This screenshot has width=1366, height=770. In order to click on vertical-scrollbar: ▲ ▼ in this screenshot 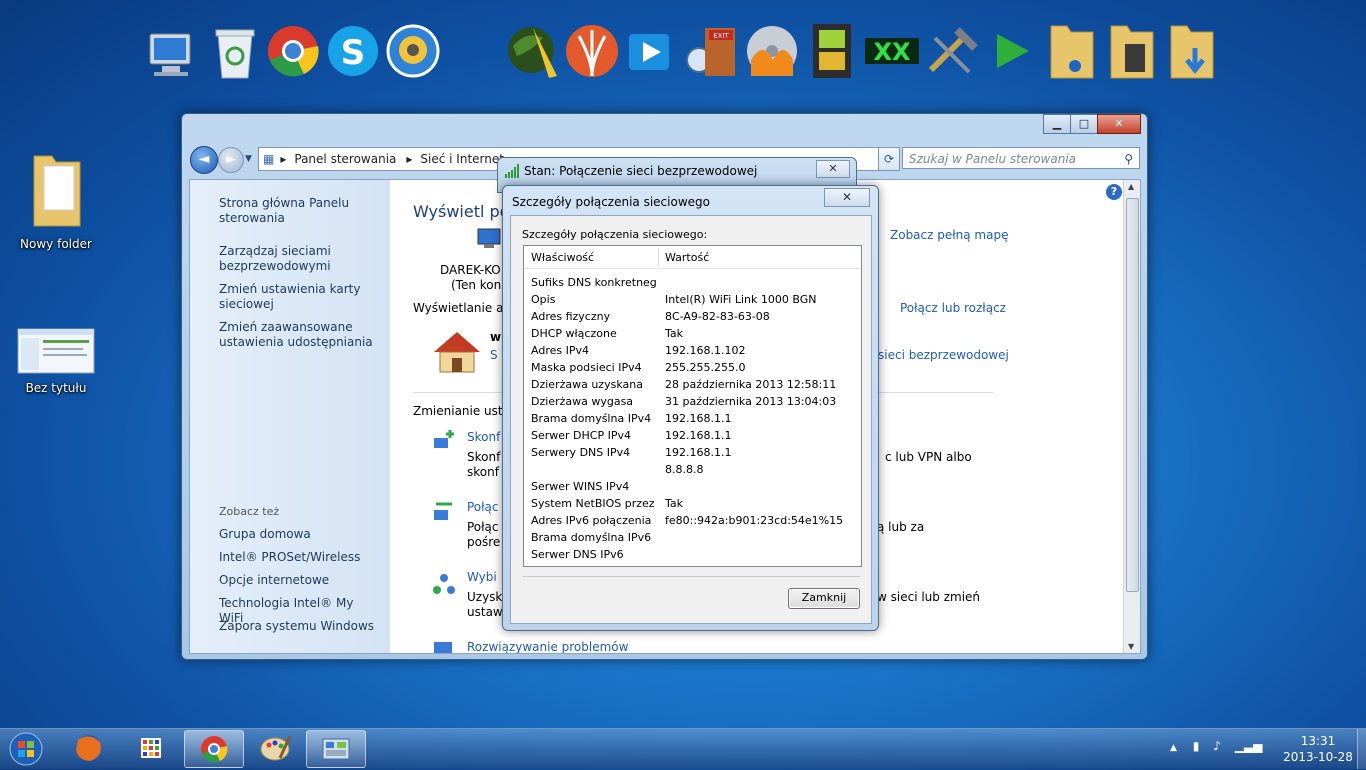, I will do `click(1131, 416)`.